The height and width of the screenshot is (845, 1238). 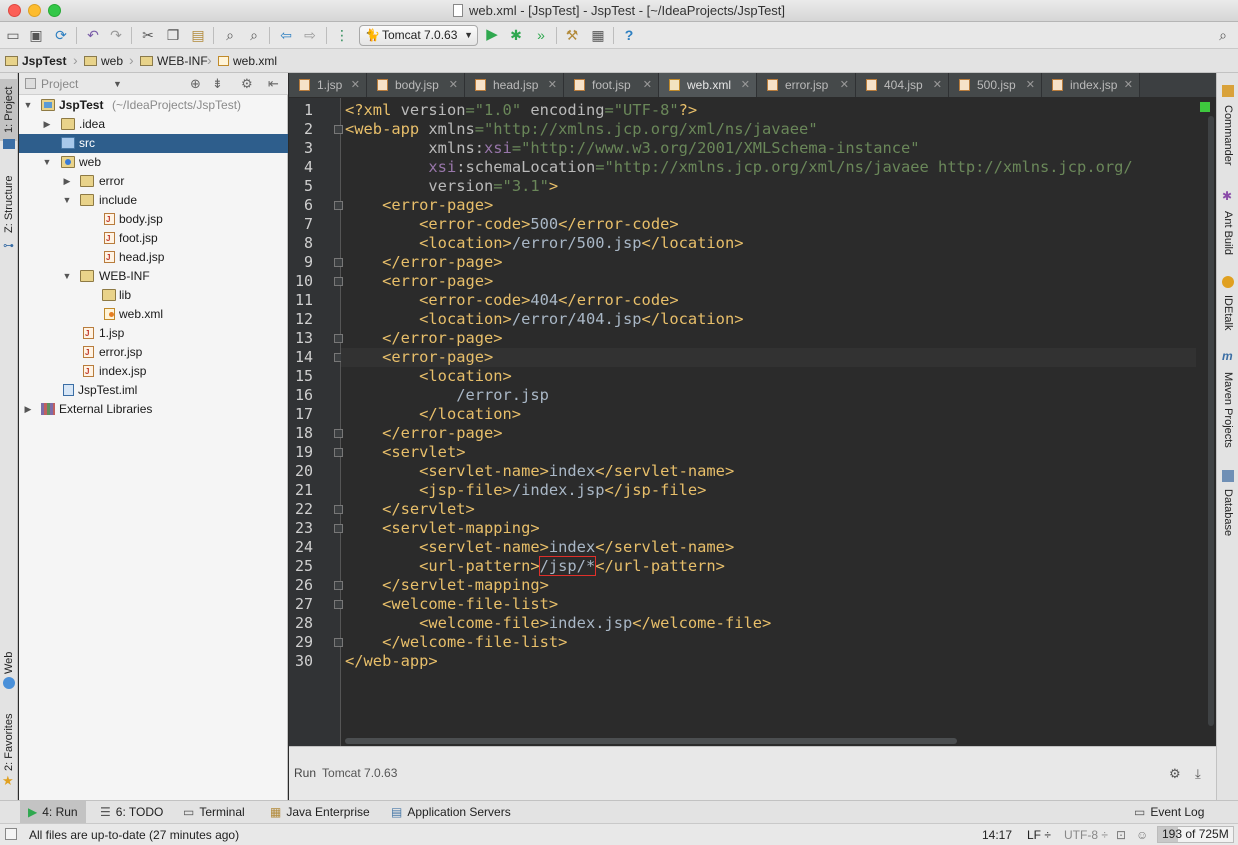 I want to click on tree-item-web: ▼ web, so click(x=153, y=162).